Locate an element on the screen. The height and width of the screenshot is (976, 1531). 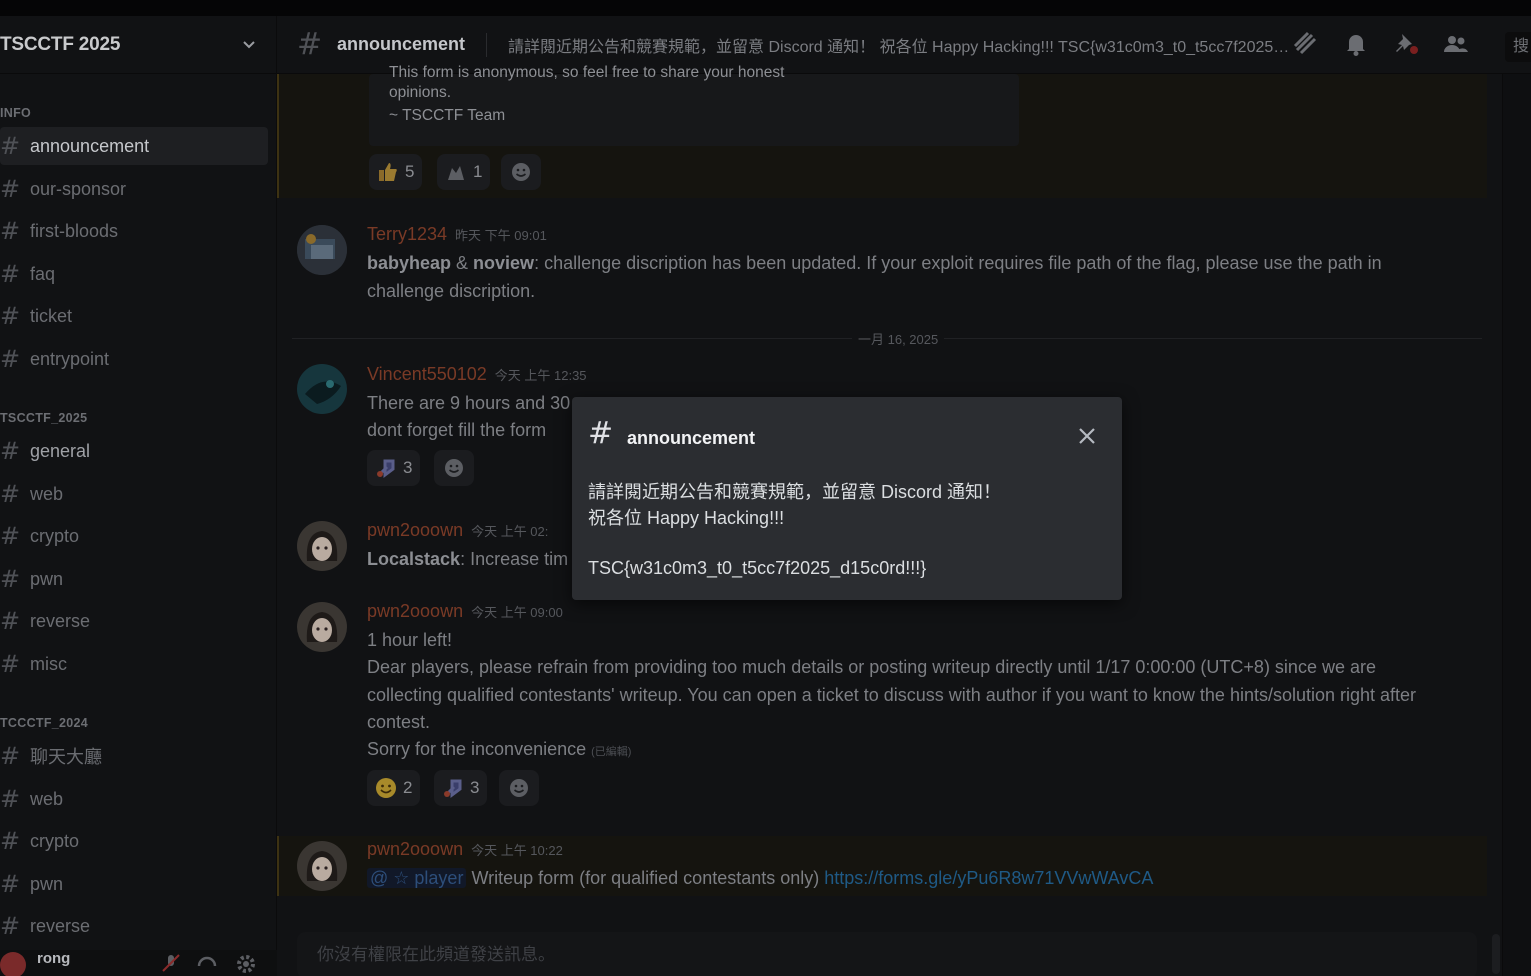
modal-line: 請詳閱近期公告和競賽規範，並留意 Discord 通知！ is located at coordinates (795, 492).